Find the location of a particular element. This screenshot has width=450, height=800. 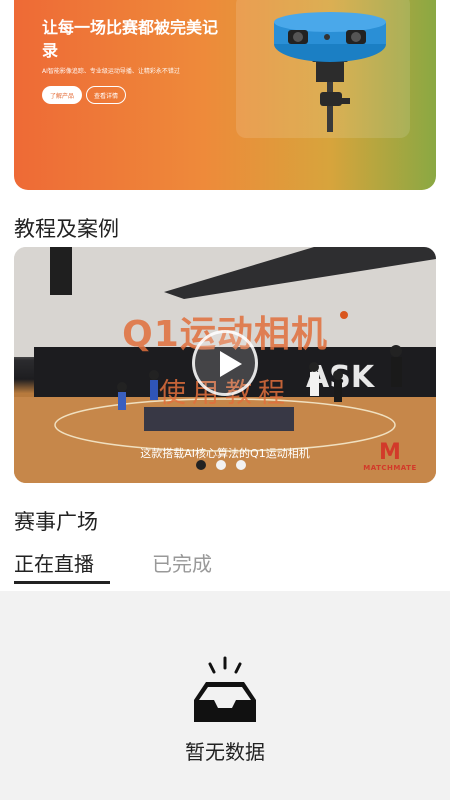

tutorials-section-title: 教程及案例 is located at coordinates (66, 229).